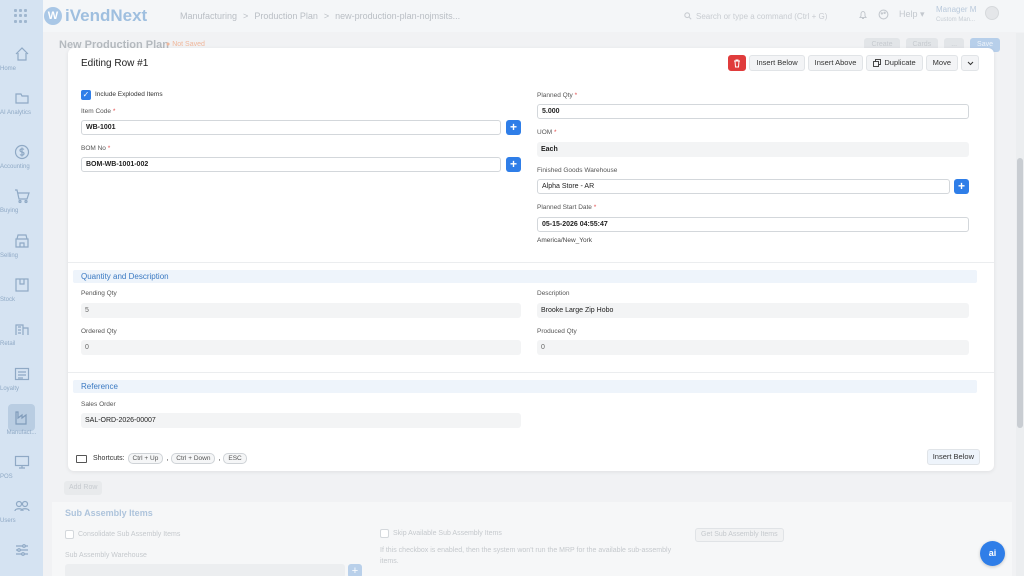 The image size is (1024, 576). What do you see at coordinates (384, 533) in the screenshot?
I see `skip-available-checkbox` at bounding box center [384, 533].